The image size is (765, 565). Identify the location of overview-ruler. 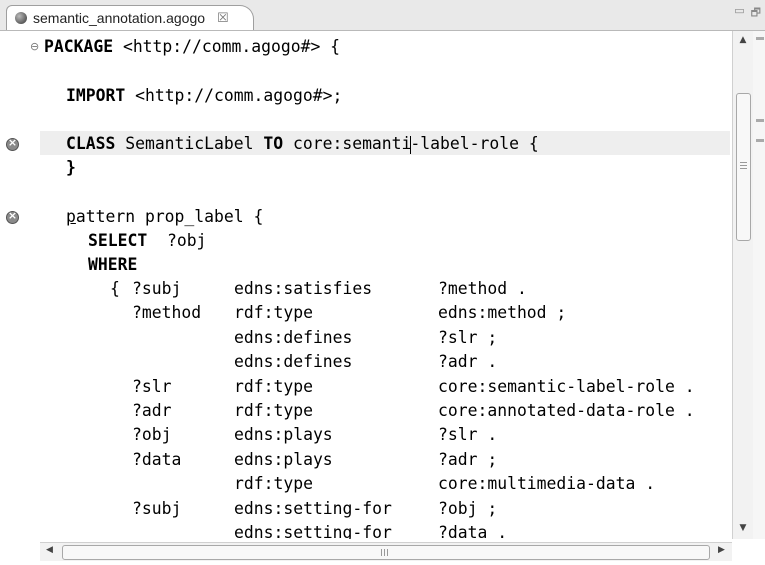
(759, 285).